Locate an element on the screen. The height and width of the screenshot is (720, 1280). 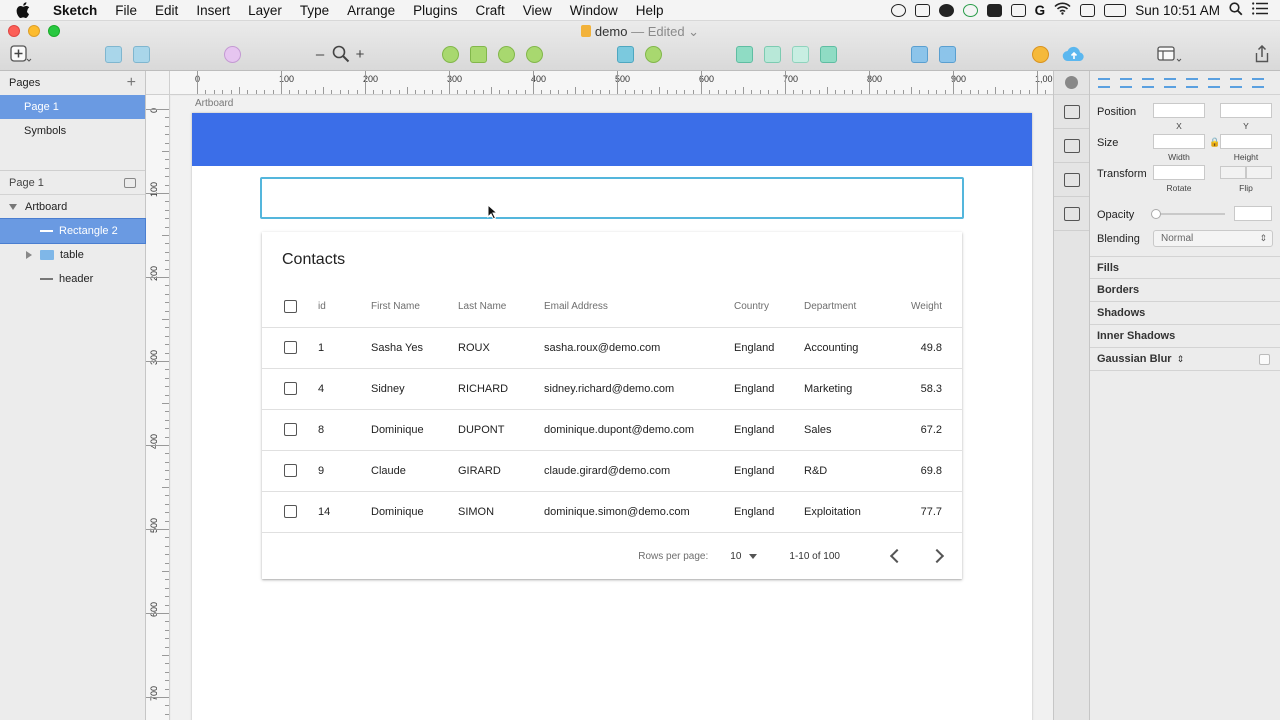
record-icon is located at coordinates (898, 10).